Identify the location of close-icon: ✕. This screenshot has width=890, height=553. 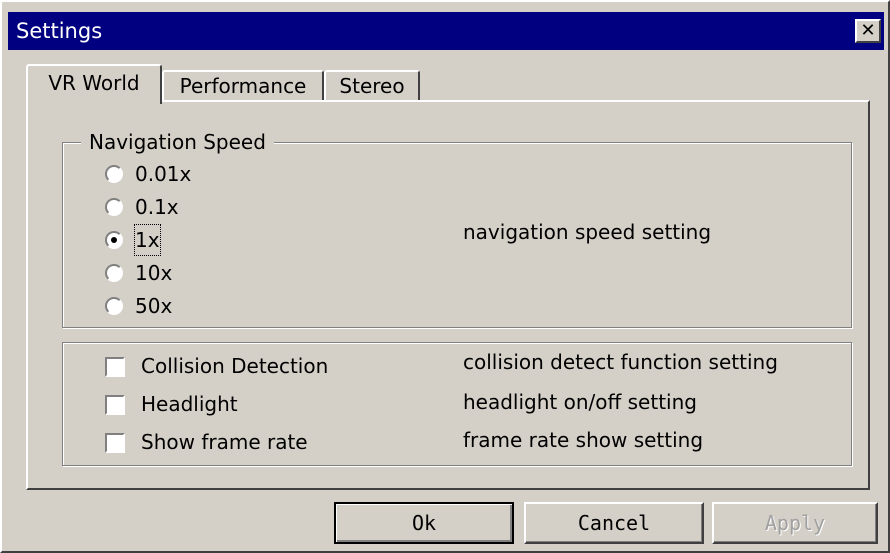
(868, 30).